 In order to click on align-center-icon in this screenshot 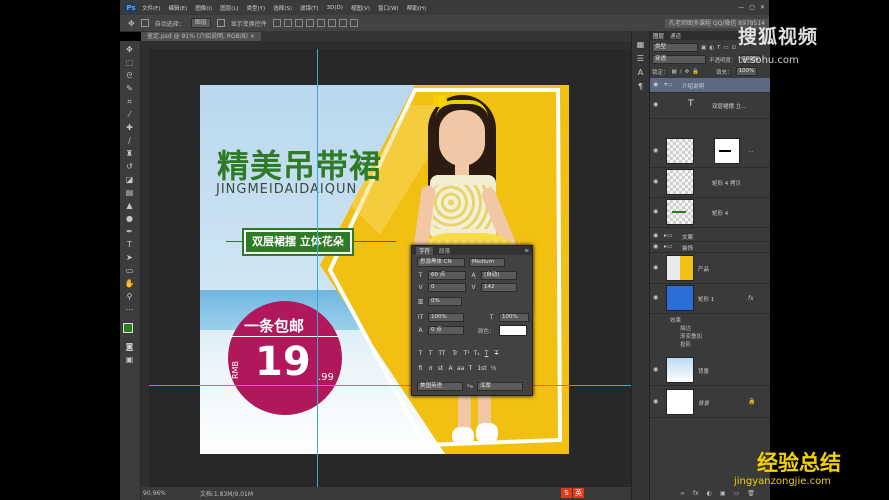, I will do `click(320, 23)`.